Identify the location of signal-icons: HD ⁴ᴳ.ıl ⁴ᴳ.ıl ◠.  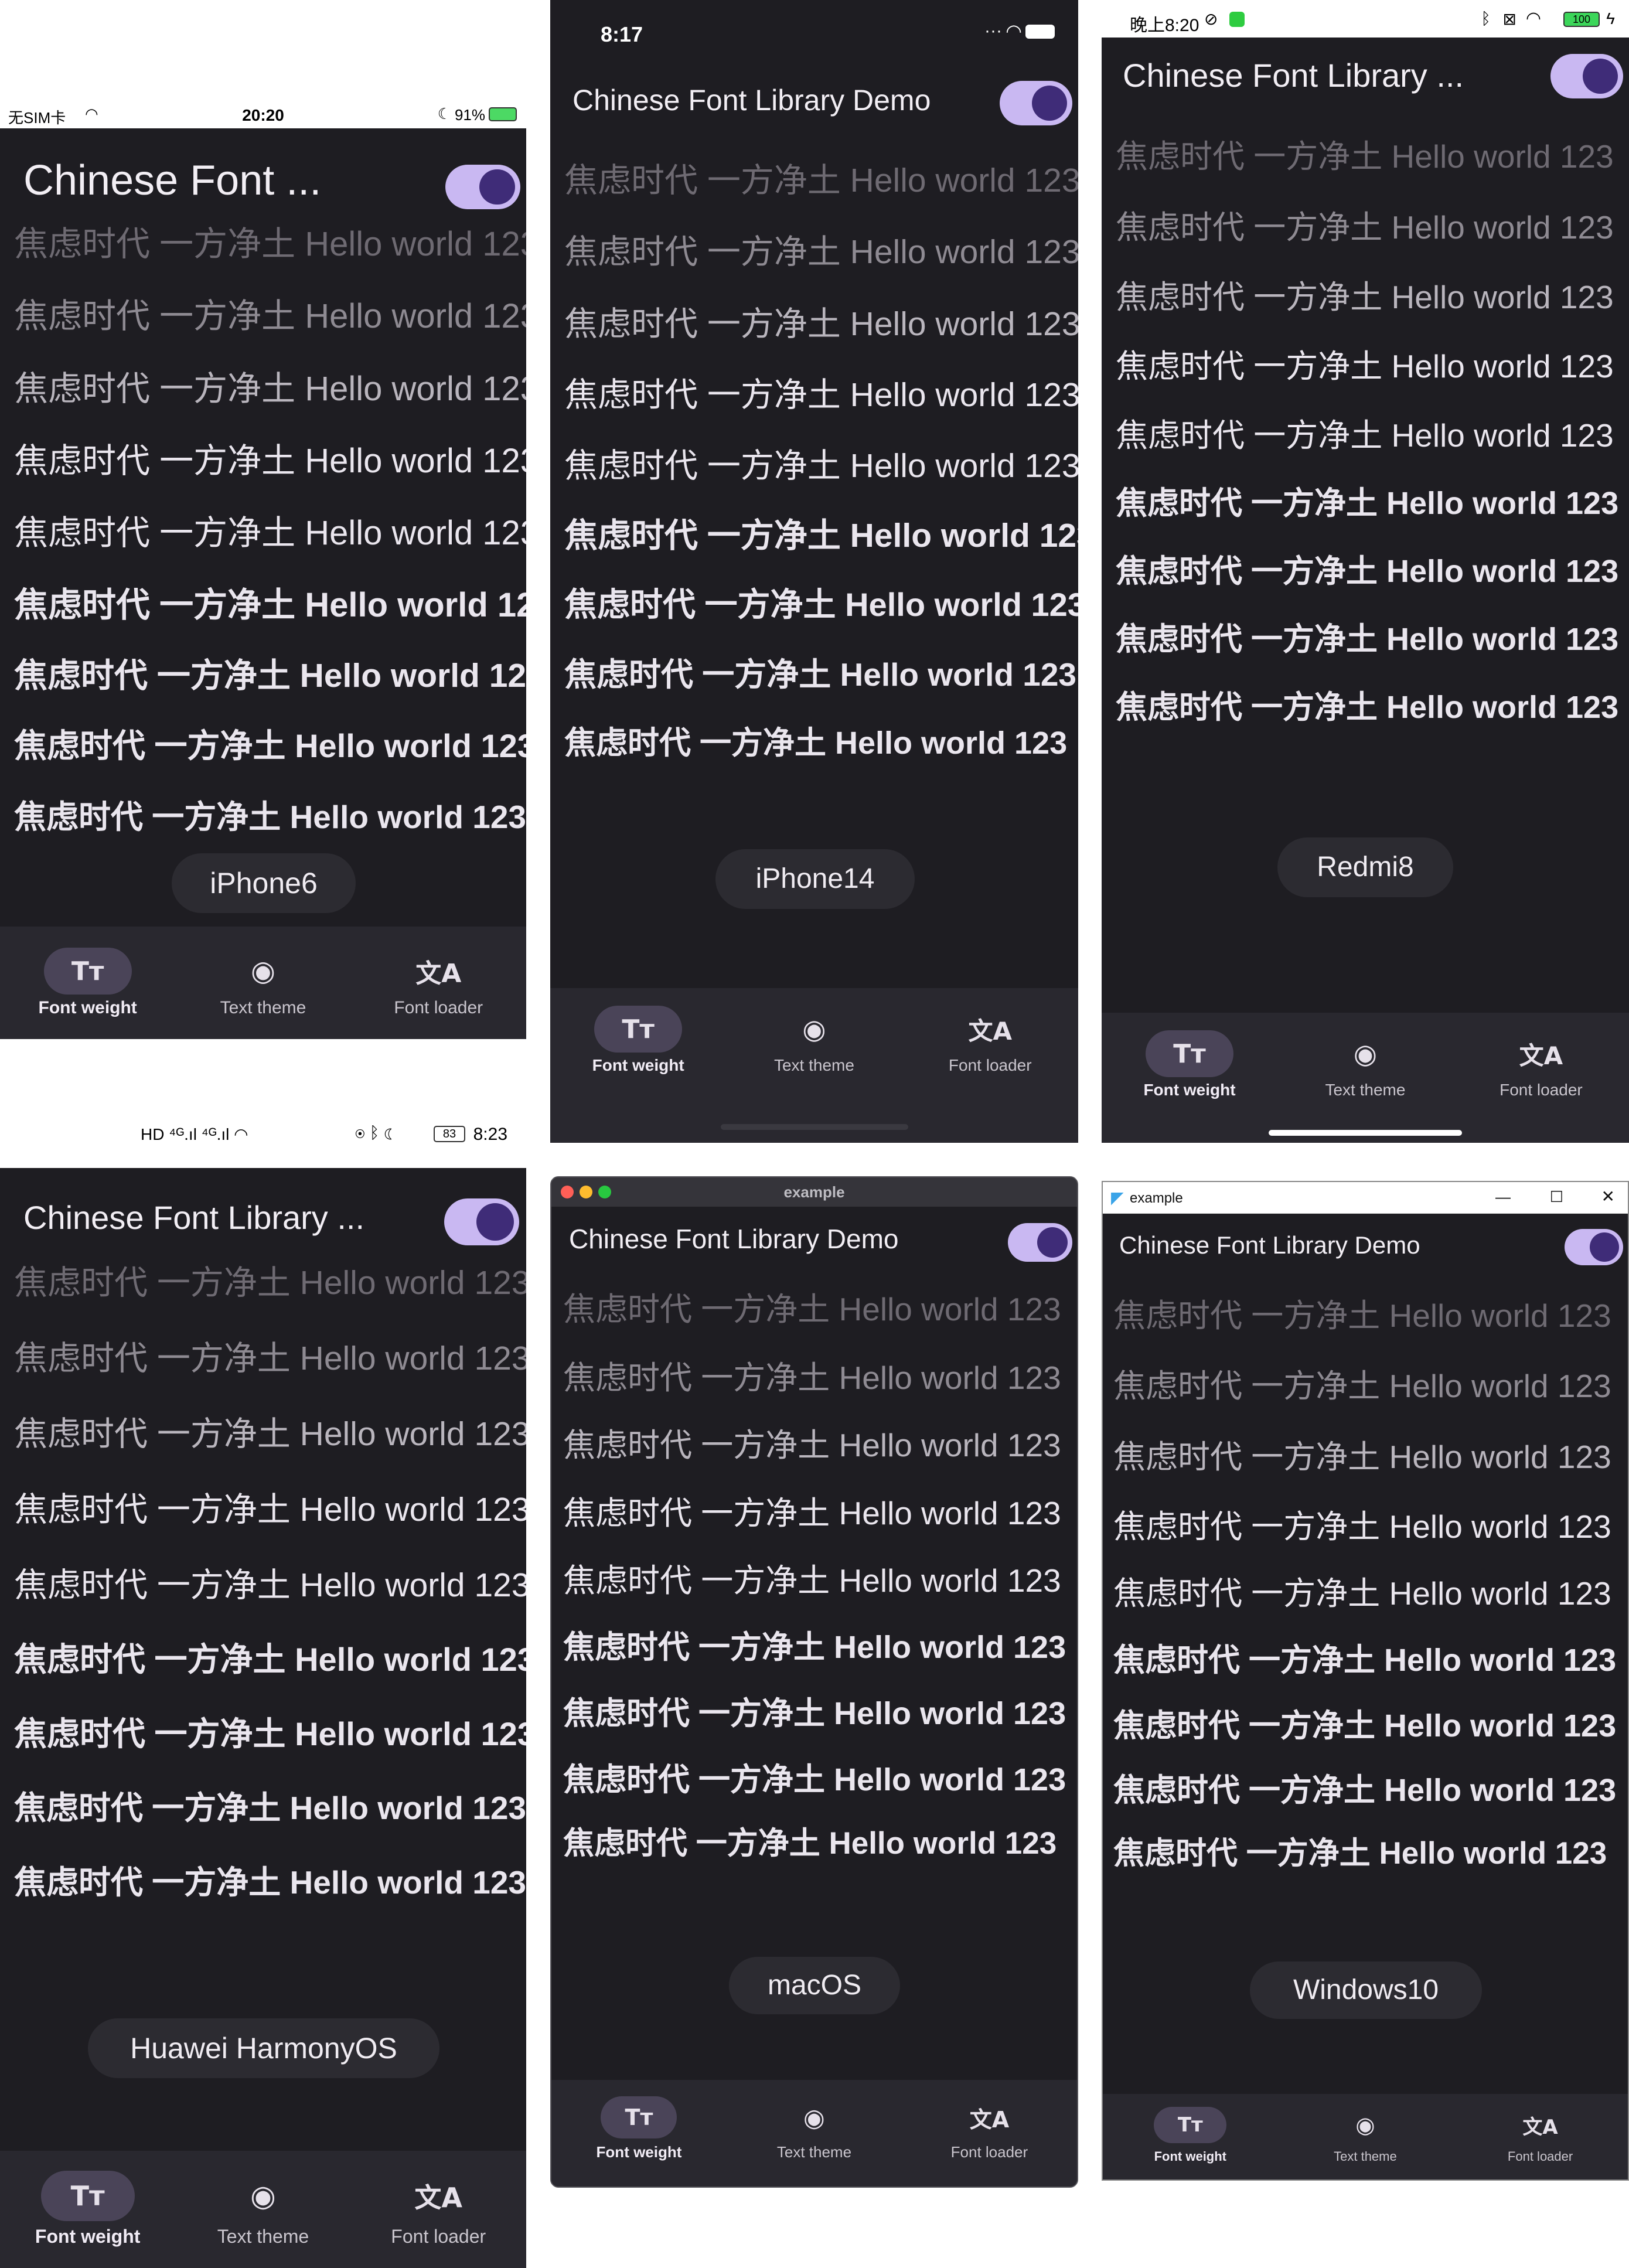
(195, 1134).